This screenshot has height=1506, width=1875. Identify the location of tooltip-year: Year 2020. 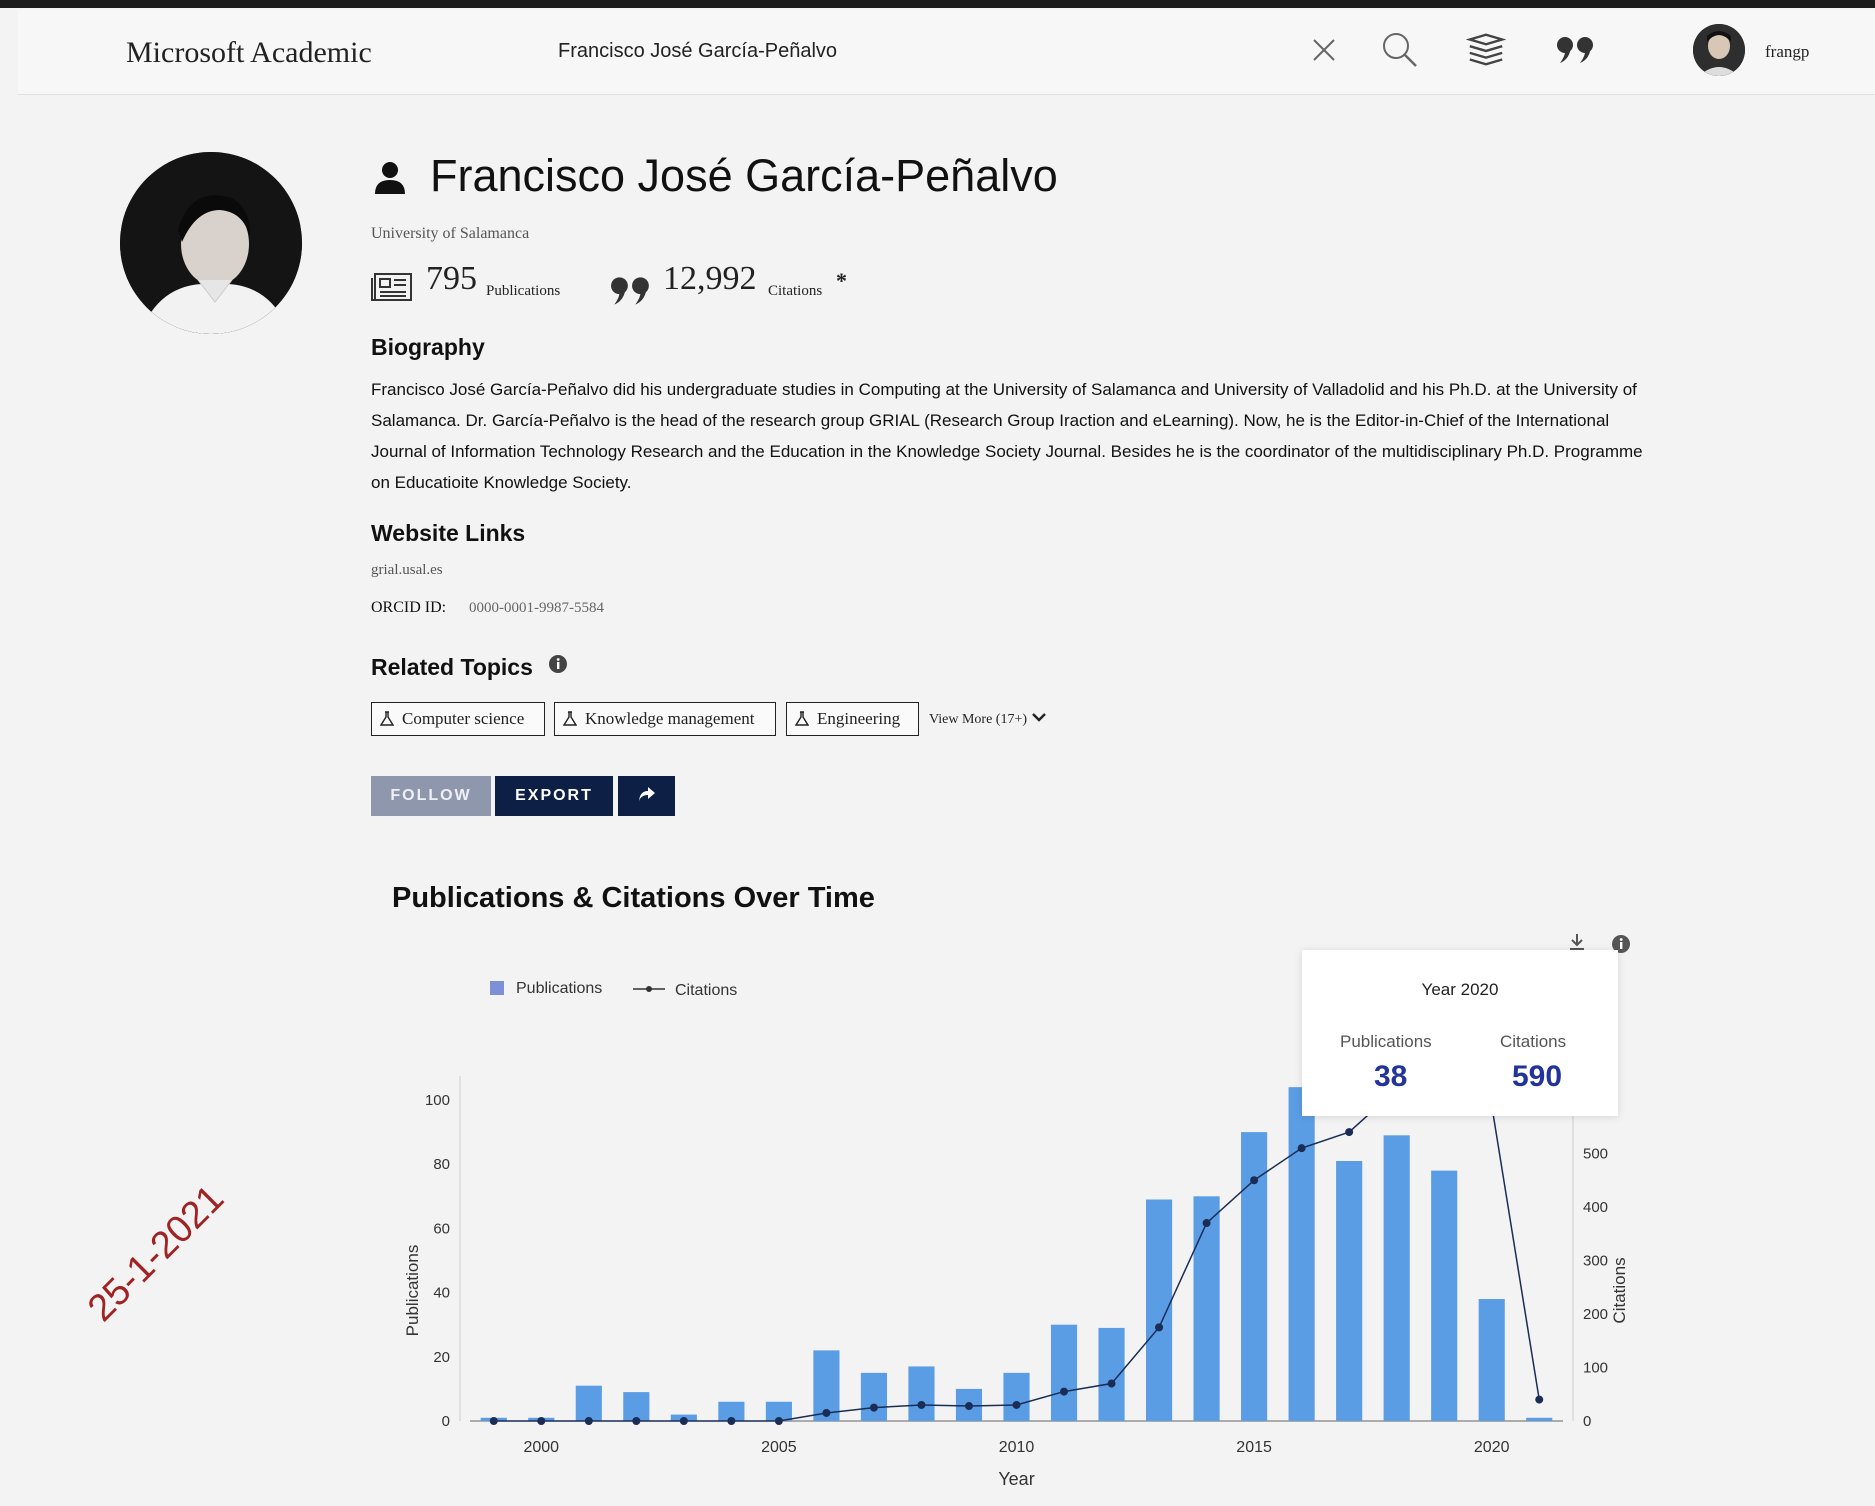
(1460, 989).